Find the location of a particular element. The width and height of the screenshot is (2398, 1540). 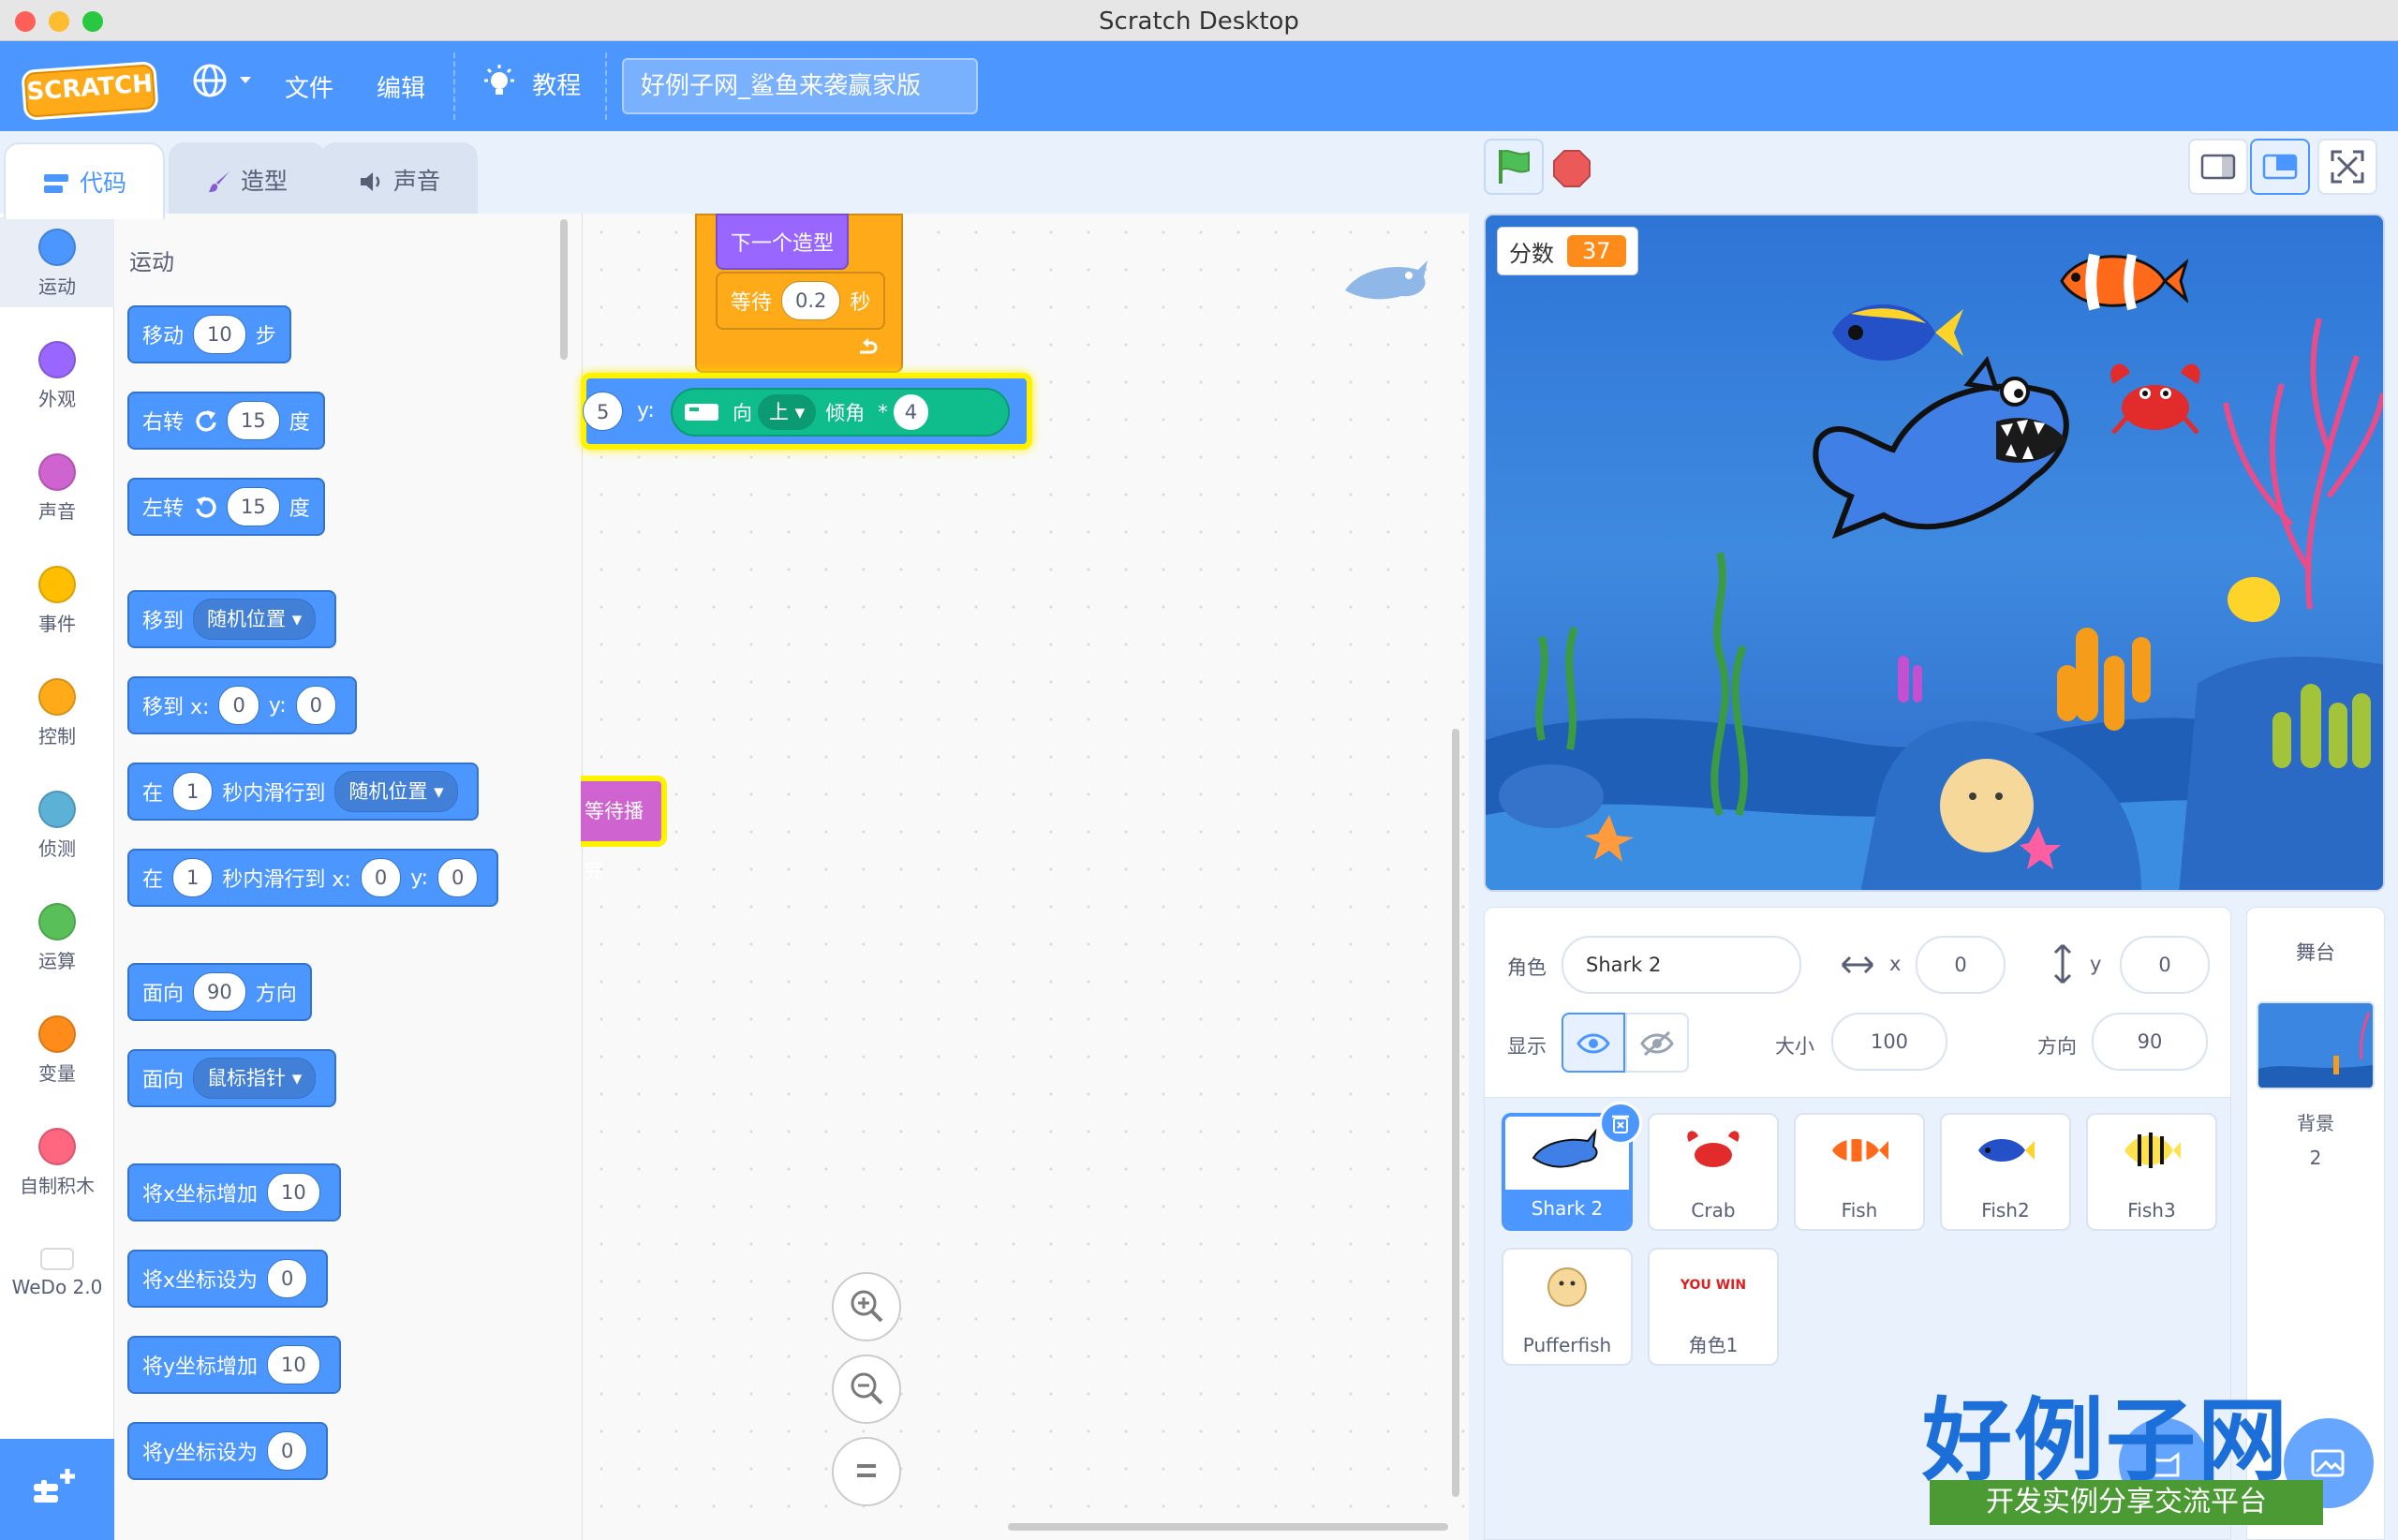

block-go-to: 移到 随机位置 ▾ is located at coordinates (232, 619).